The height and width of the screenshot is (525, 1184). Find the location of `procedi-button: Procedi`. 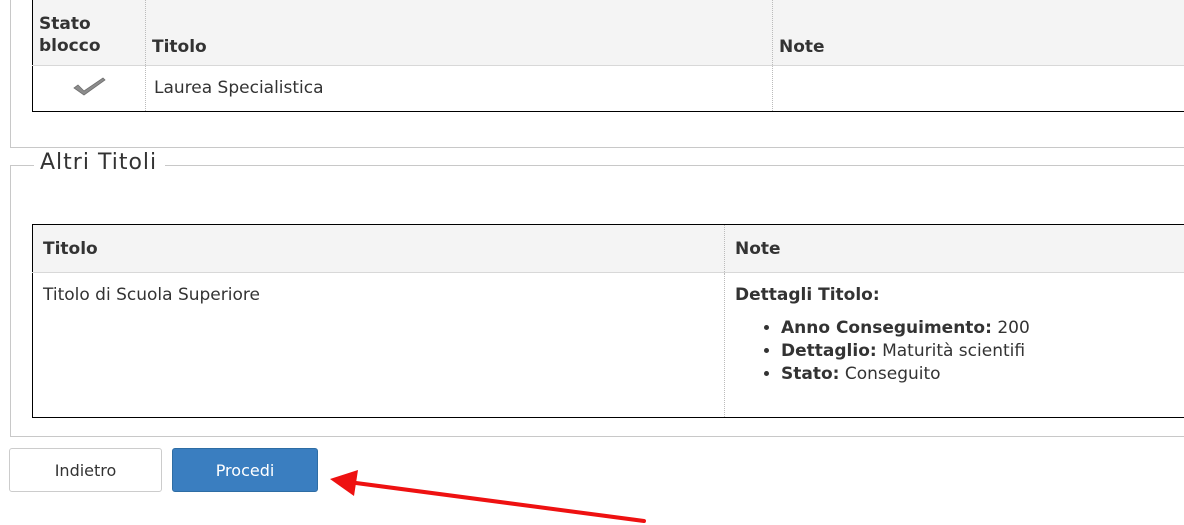

procedi-button: Procedi is located at coordinates (245, 470).